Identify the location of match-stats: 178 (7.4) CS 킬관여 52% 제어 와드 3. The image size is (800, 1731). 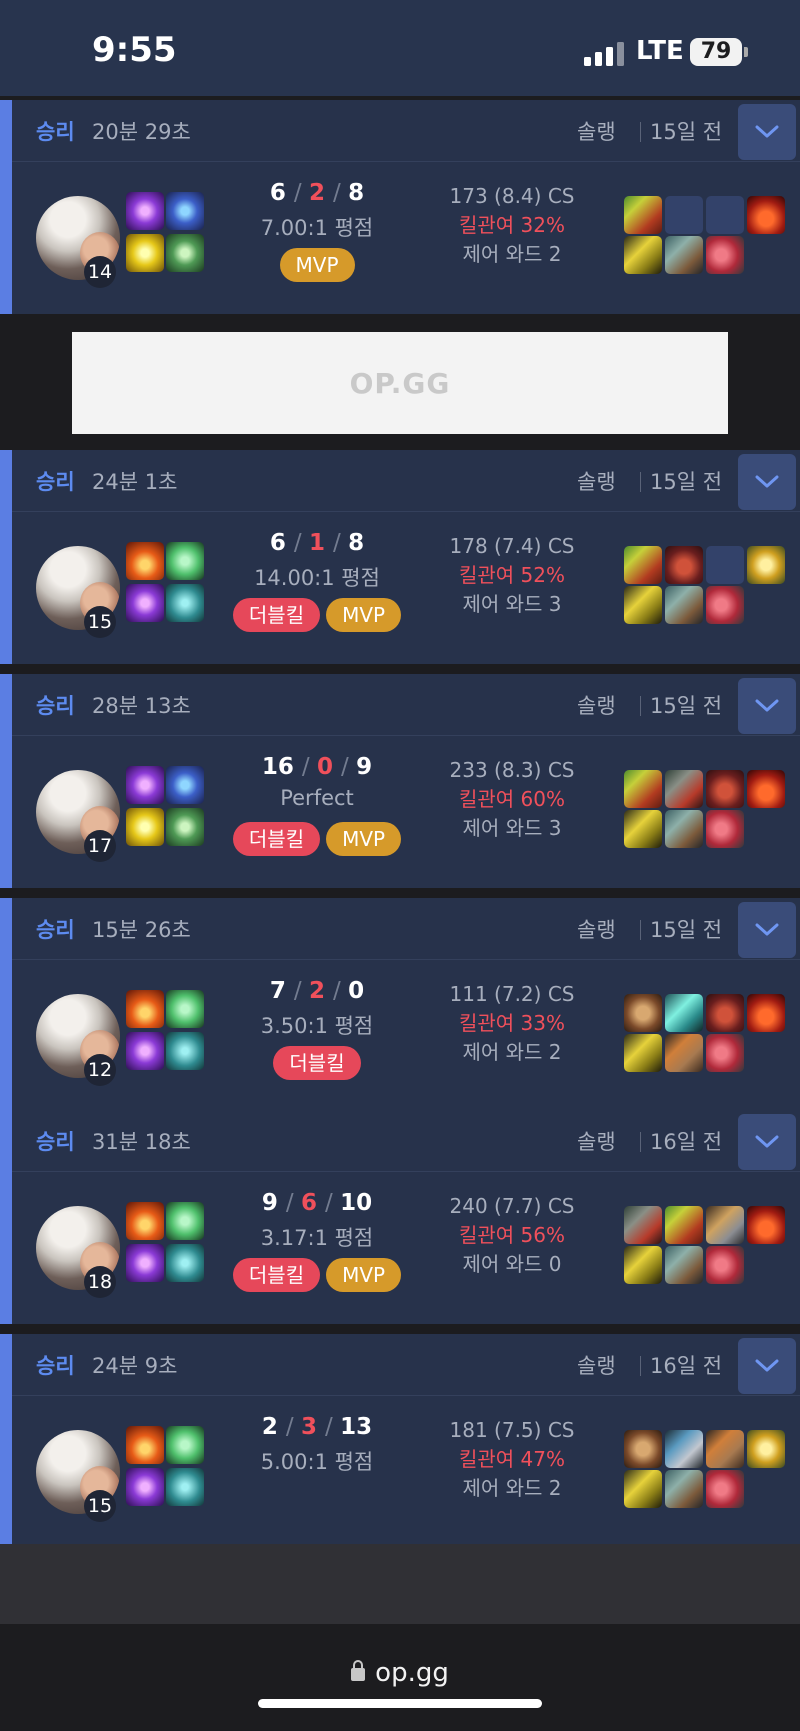
(512, 575).